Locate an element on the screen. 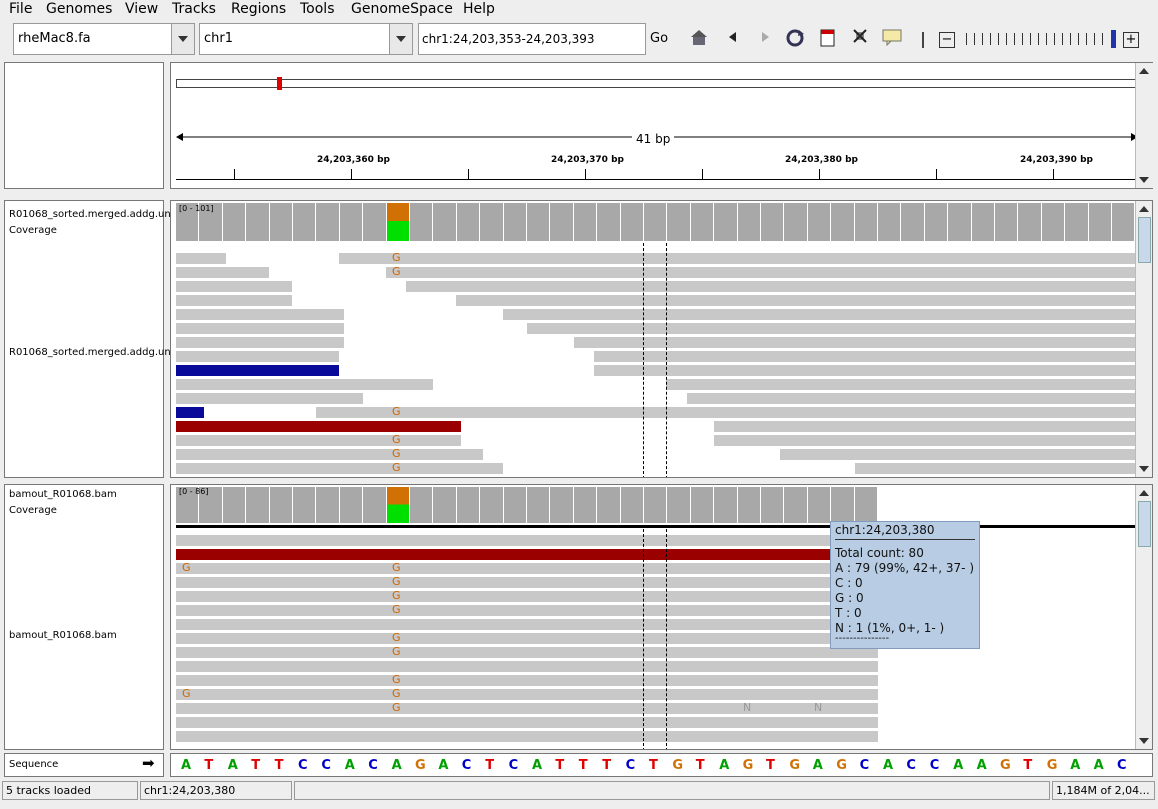  locus-input: chr1:24,203,353-24,203,393 is located at coordinates (532, 39).